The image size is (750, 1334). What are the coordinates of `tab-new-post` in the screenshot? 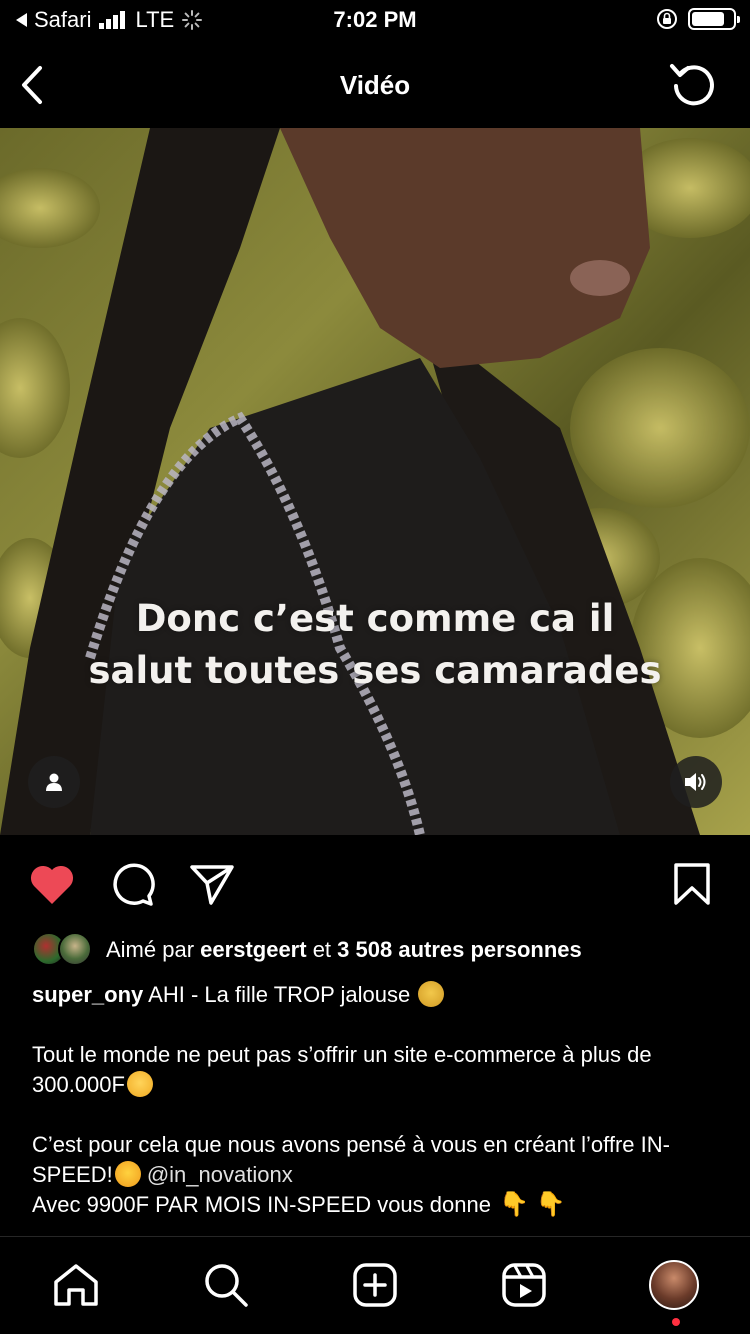 It's located at (375, 1285).